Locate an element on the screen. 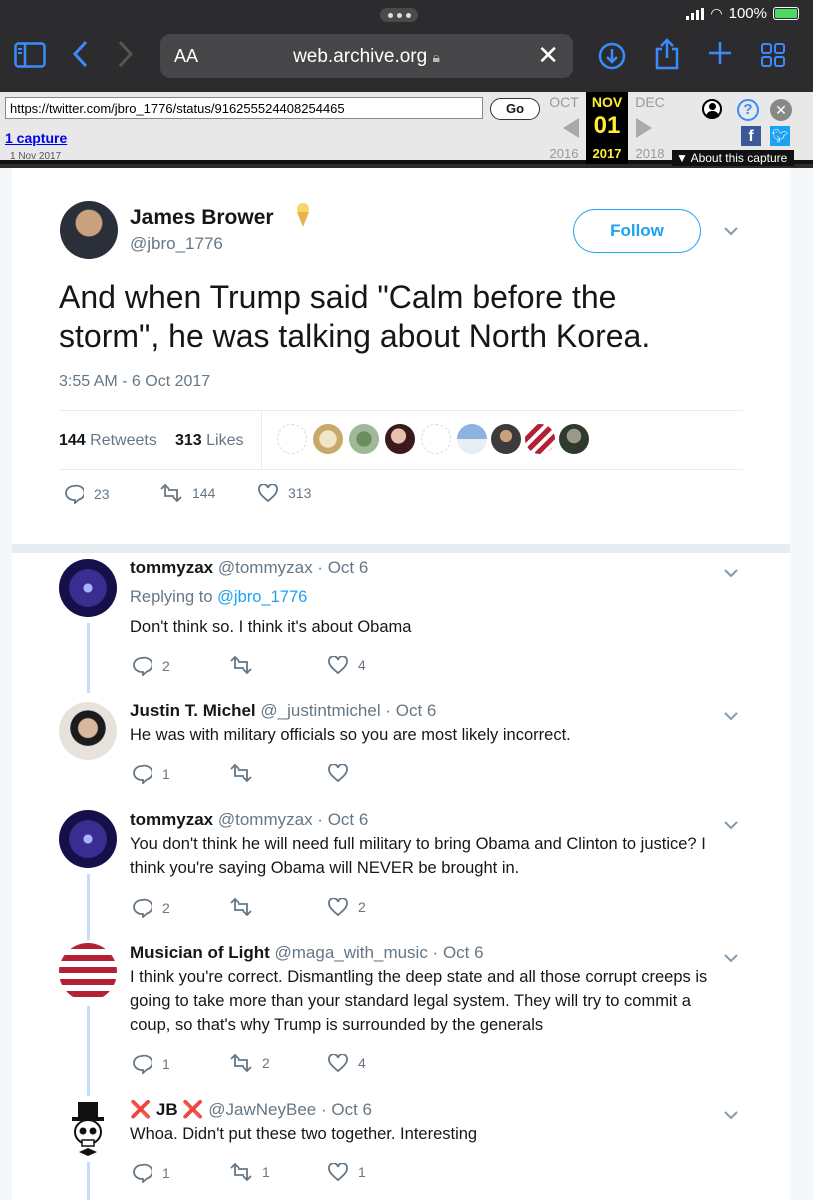  wayback-url-input is located at coordinates (244, 108).